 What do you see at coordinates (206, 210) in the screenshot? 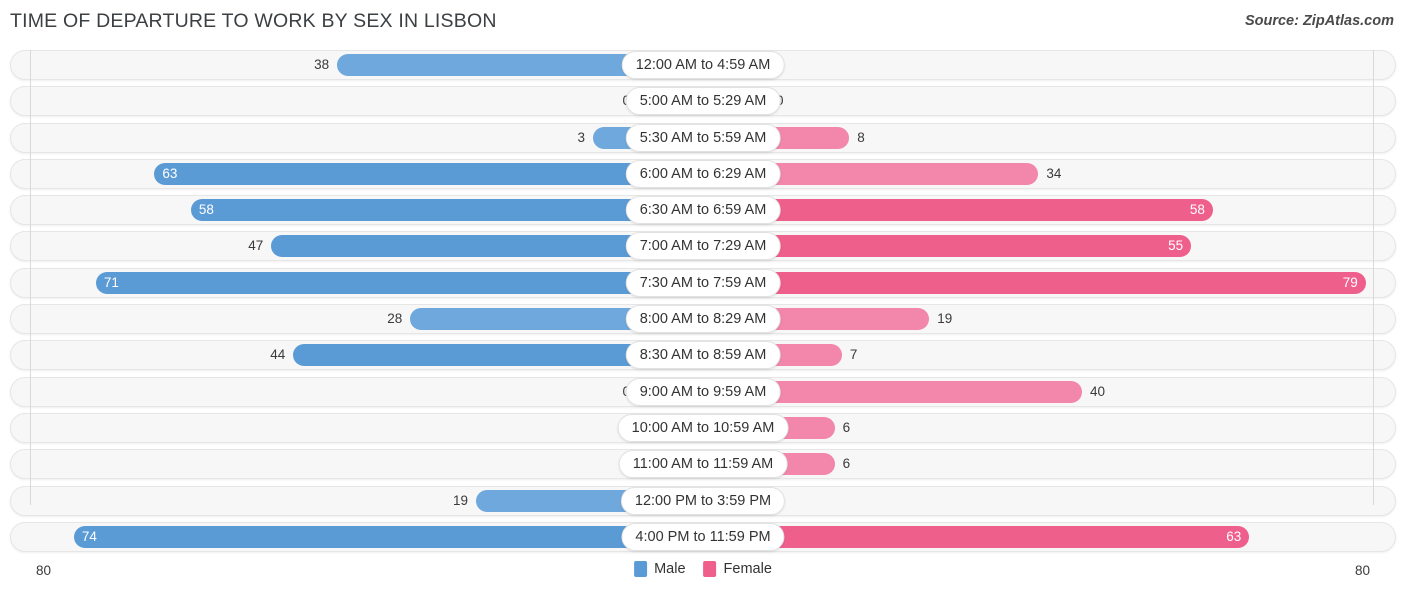
I see `bar-value-male: 58` at bounding box center [206, 210].